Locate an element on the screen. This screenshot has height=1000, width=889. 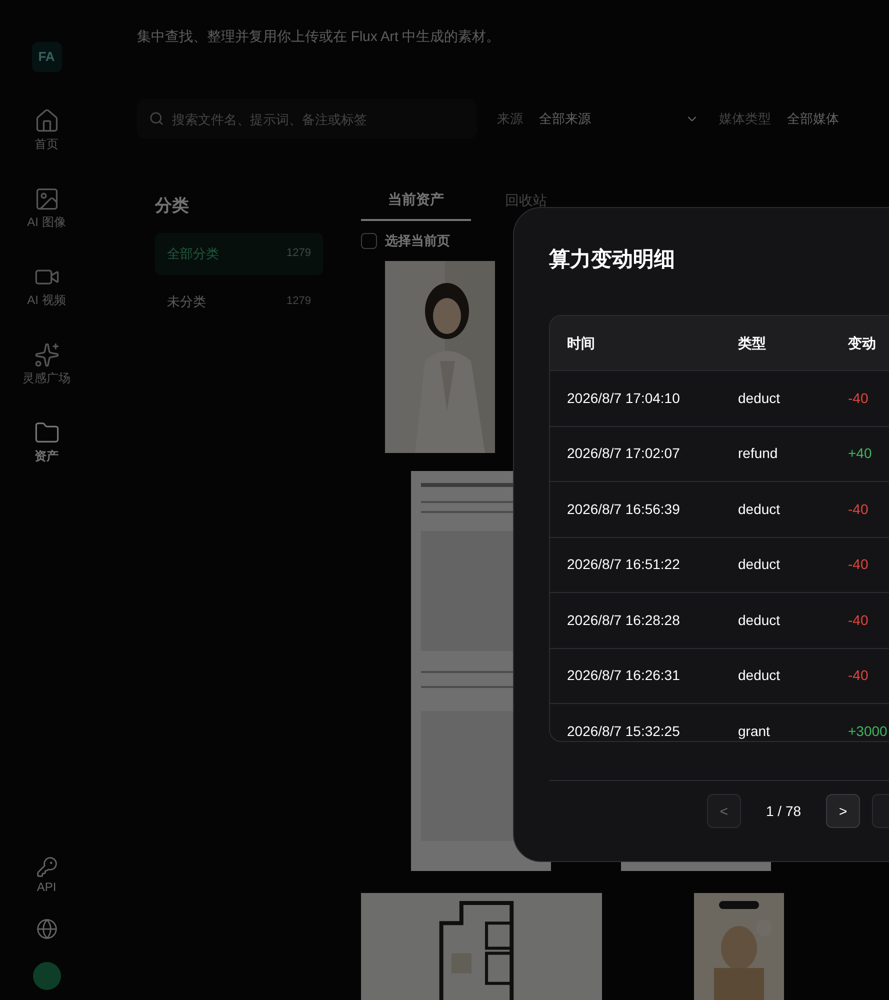
category-title: 分类 is located at coordinates (172, 206).